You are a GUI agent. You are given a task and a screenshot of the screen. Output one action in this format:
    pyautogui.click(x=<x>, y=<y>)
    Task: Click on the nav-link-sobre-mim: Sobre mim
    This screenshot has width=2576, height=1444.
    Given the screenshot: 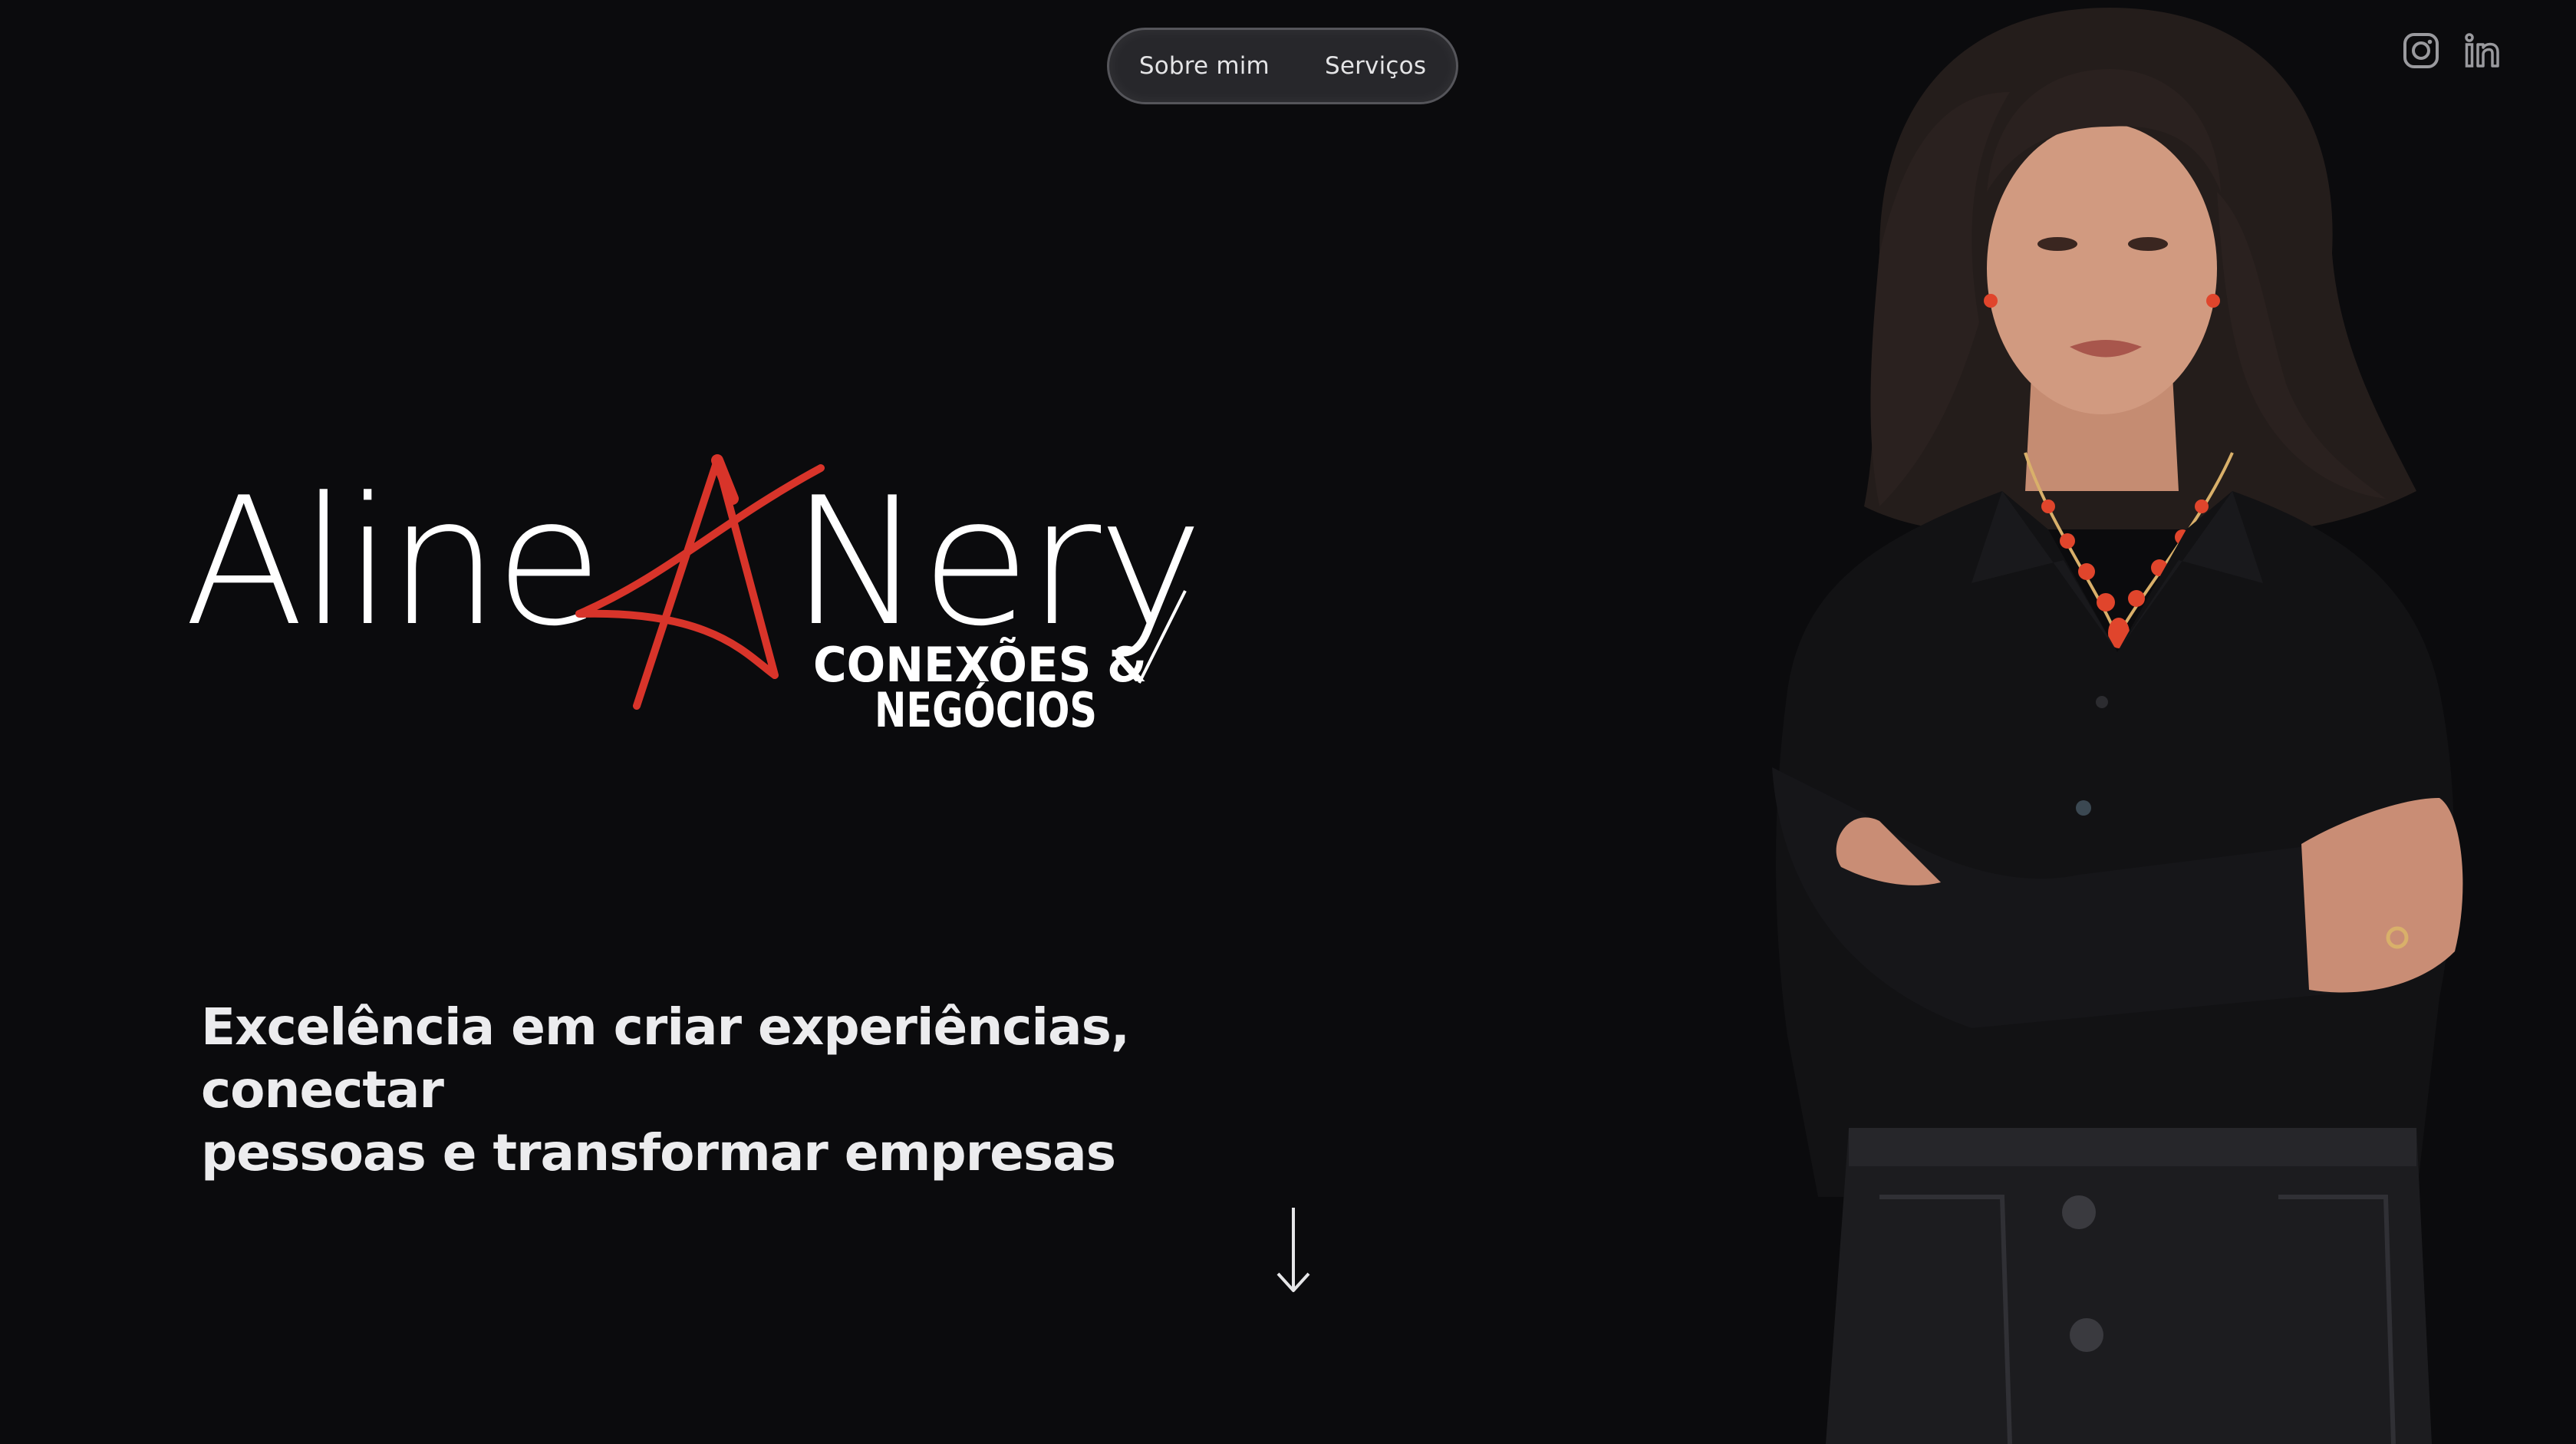 What is the action you would take?
    pyautogui.click(x=1204, y=66)
    